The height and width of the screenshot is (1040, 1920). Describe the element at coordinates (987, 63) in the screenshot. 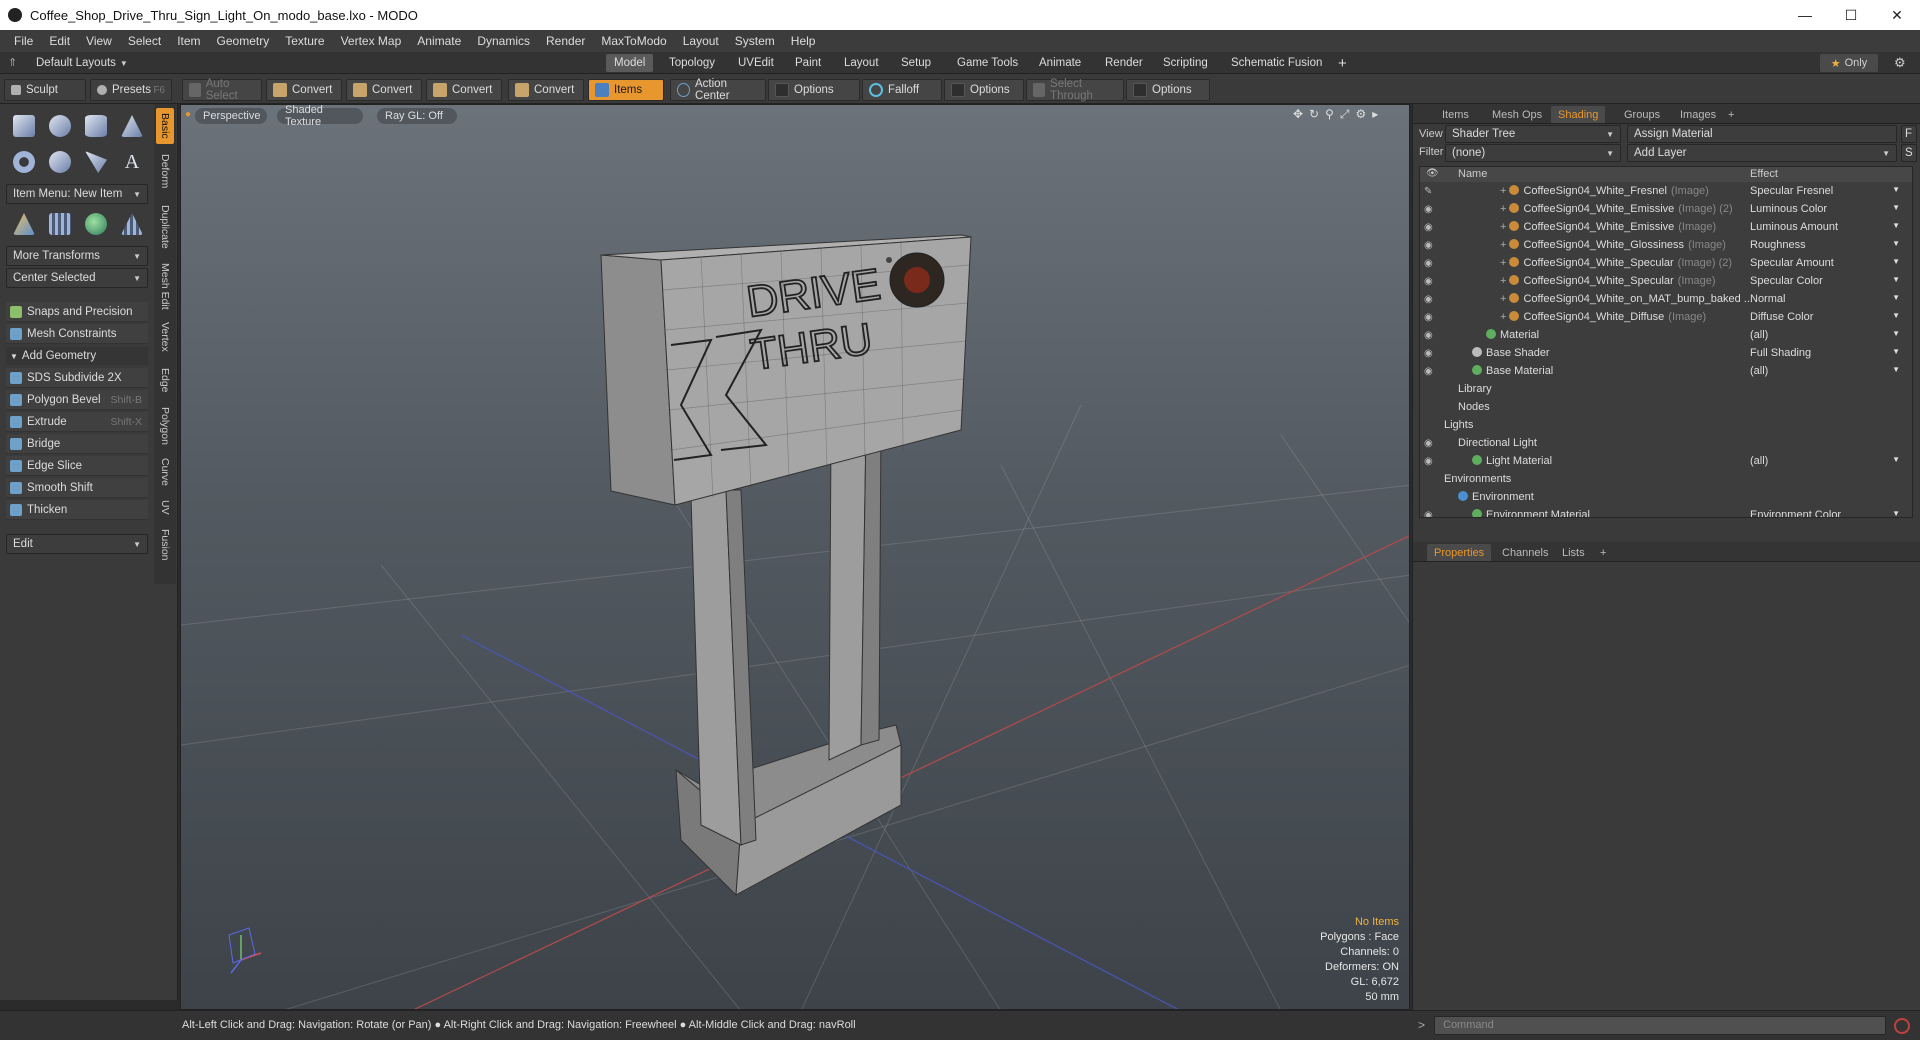

I see `tab-game-tools: Game Tools` at that location.